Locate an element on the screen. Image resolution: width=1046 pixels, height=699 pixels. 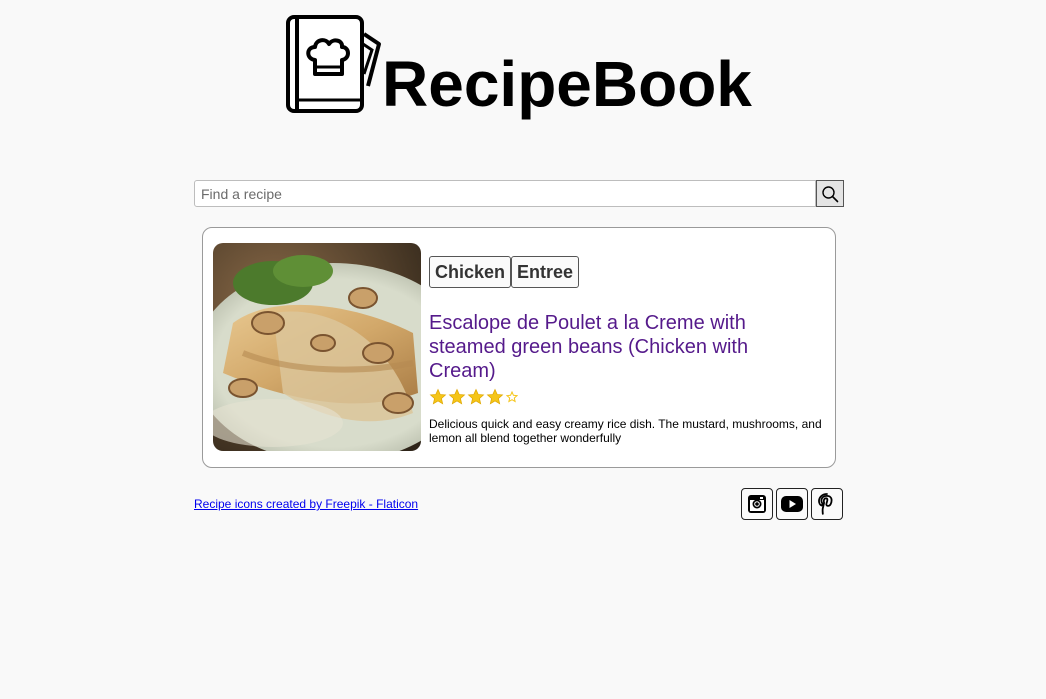
pinterest-button is located at coordinates (827, 504).